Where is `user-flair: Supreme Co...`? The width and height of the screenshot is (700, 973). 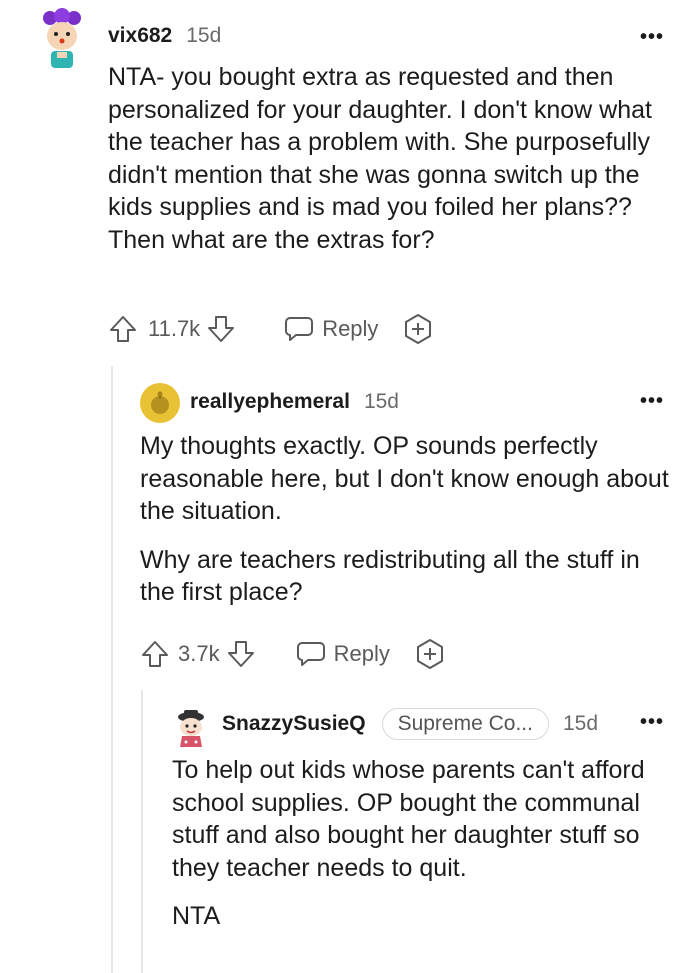
user-flair: Supreme Co... is located at coordinates (465, 724).